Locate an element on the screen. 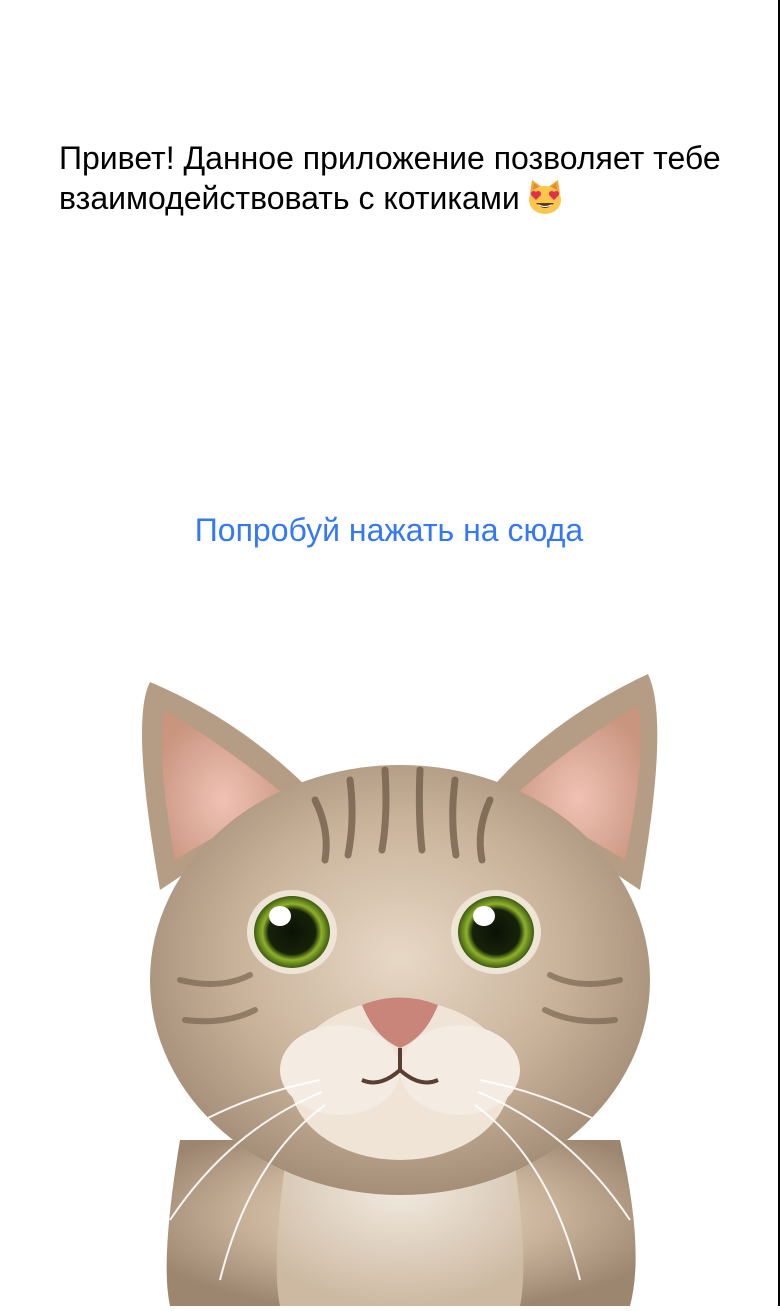 This screenshot has height=1311, width=780. heart-eyes-cat-emoji-icon is located at coordinates (545, 201).